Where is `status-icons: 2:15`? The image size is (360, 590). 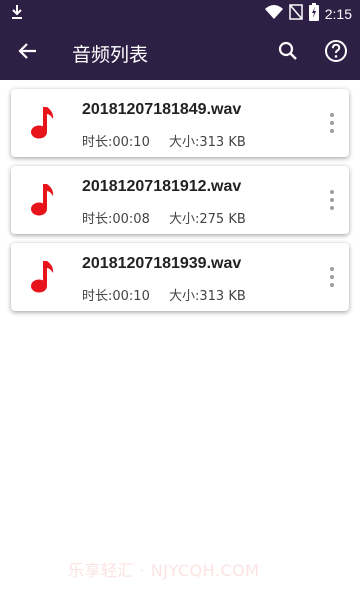 status-icons: 2:15 is located at coordinates (308, 14).